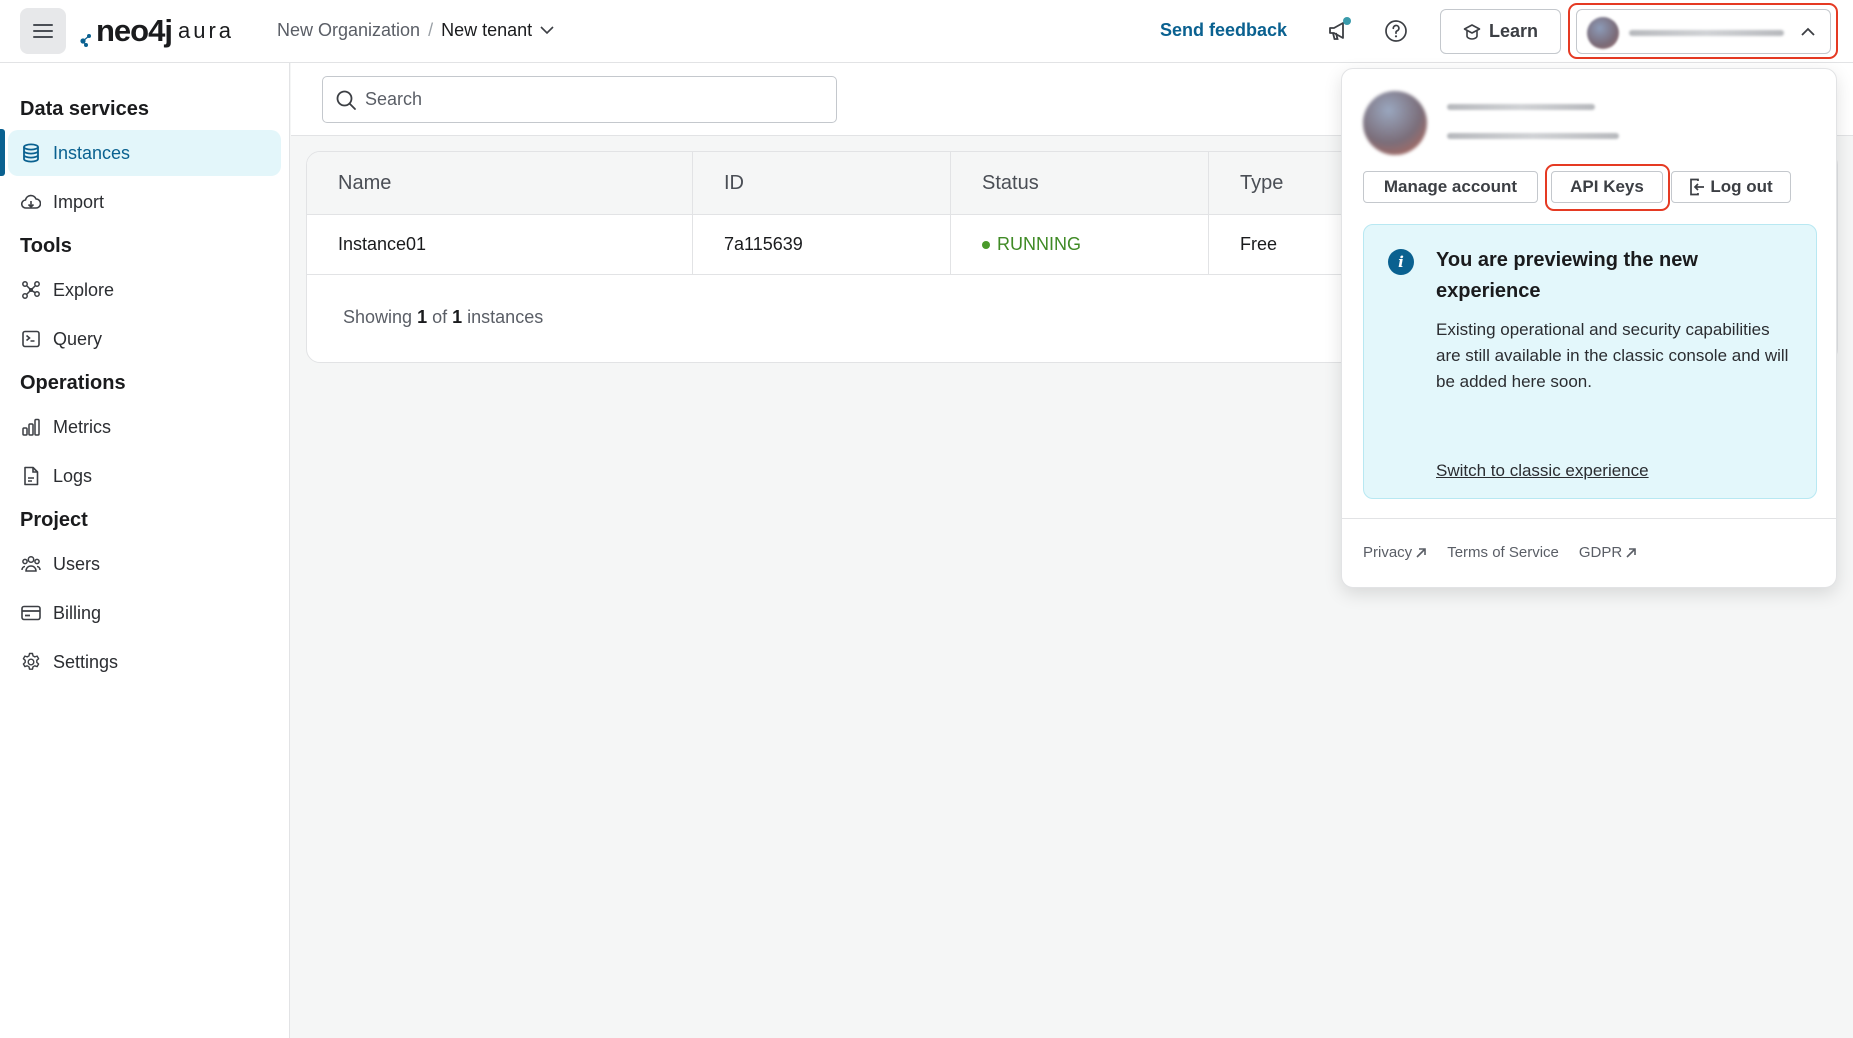 The height and width of the screenshot is (1038, 1853). What do you see at coordinates (54, 520) in the screenshot?
I see `section-title-project: Project` at bounding box center [54, 520].